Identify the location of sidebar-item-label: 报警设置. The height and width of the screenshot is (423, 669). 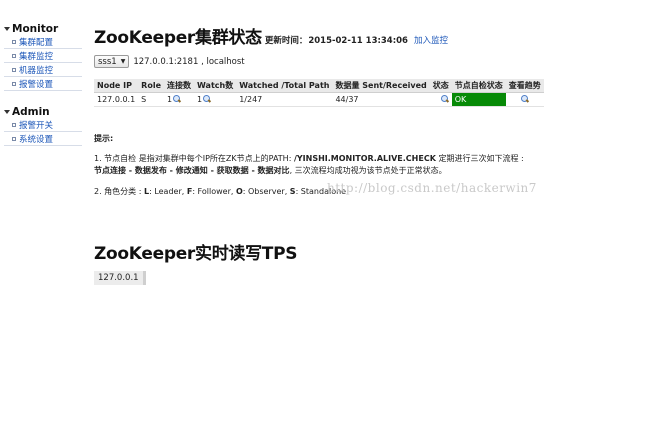
(36, 84).